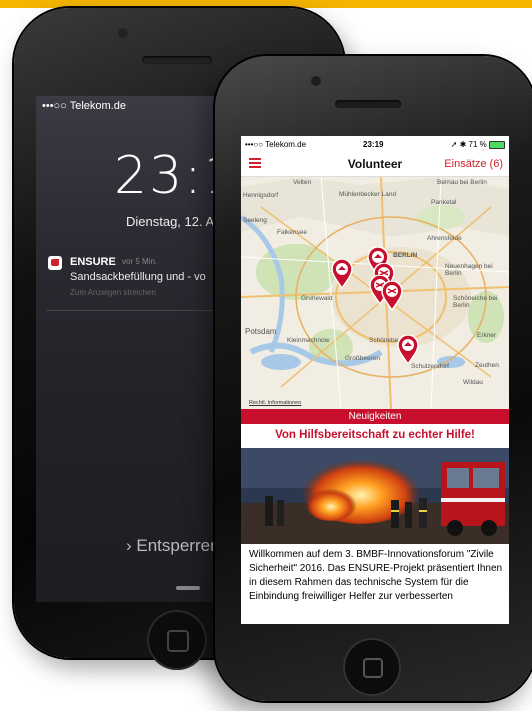 This screenshot has height=711, width=532. Describe the element at coordinates (473, 382) in the screenshot. I see `map-label: Wildau` at that location.